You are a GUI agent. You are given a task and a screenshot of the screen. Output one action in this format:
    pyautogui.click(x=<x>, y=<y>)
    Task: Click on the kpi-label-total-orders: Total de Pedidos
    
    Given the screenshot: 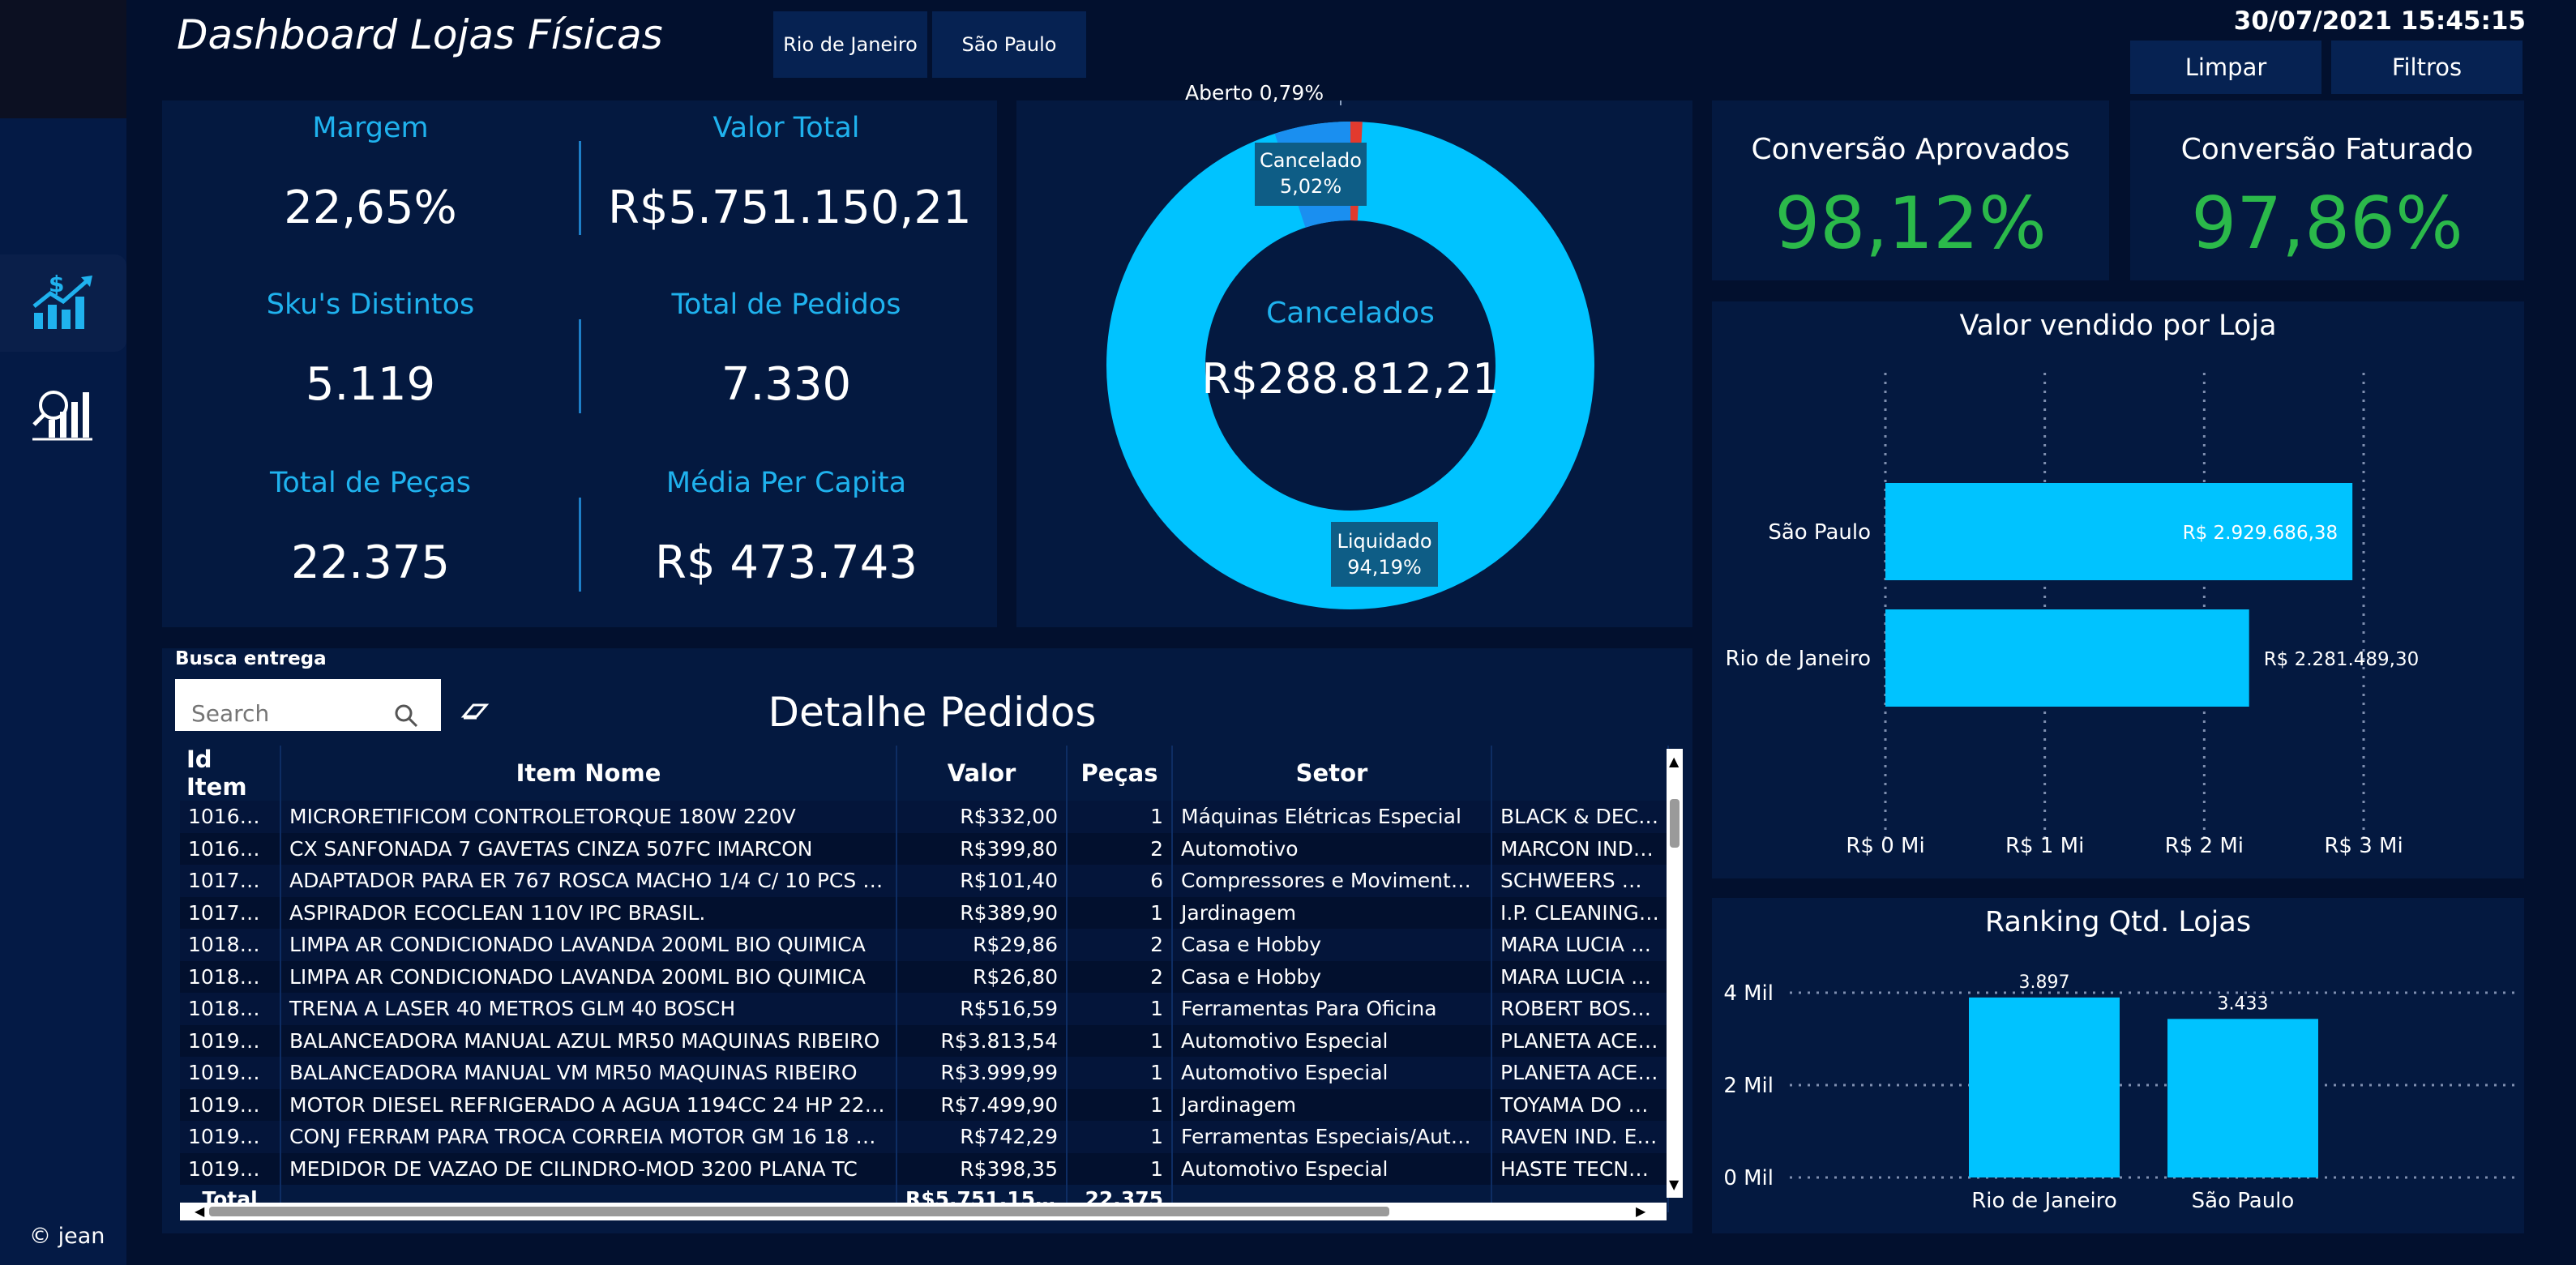 What is the action you would take?
    pyautogui.click(x=786, y=305)
    